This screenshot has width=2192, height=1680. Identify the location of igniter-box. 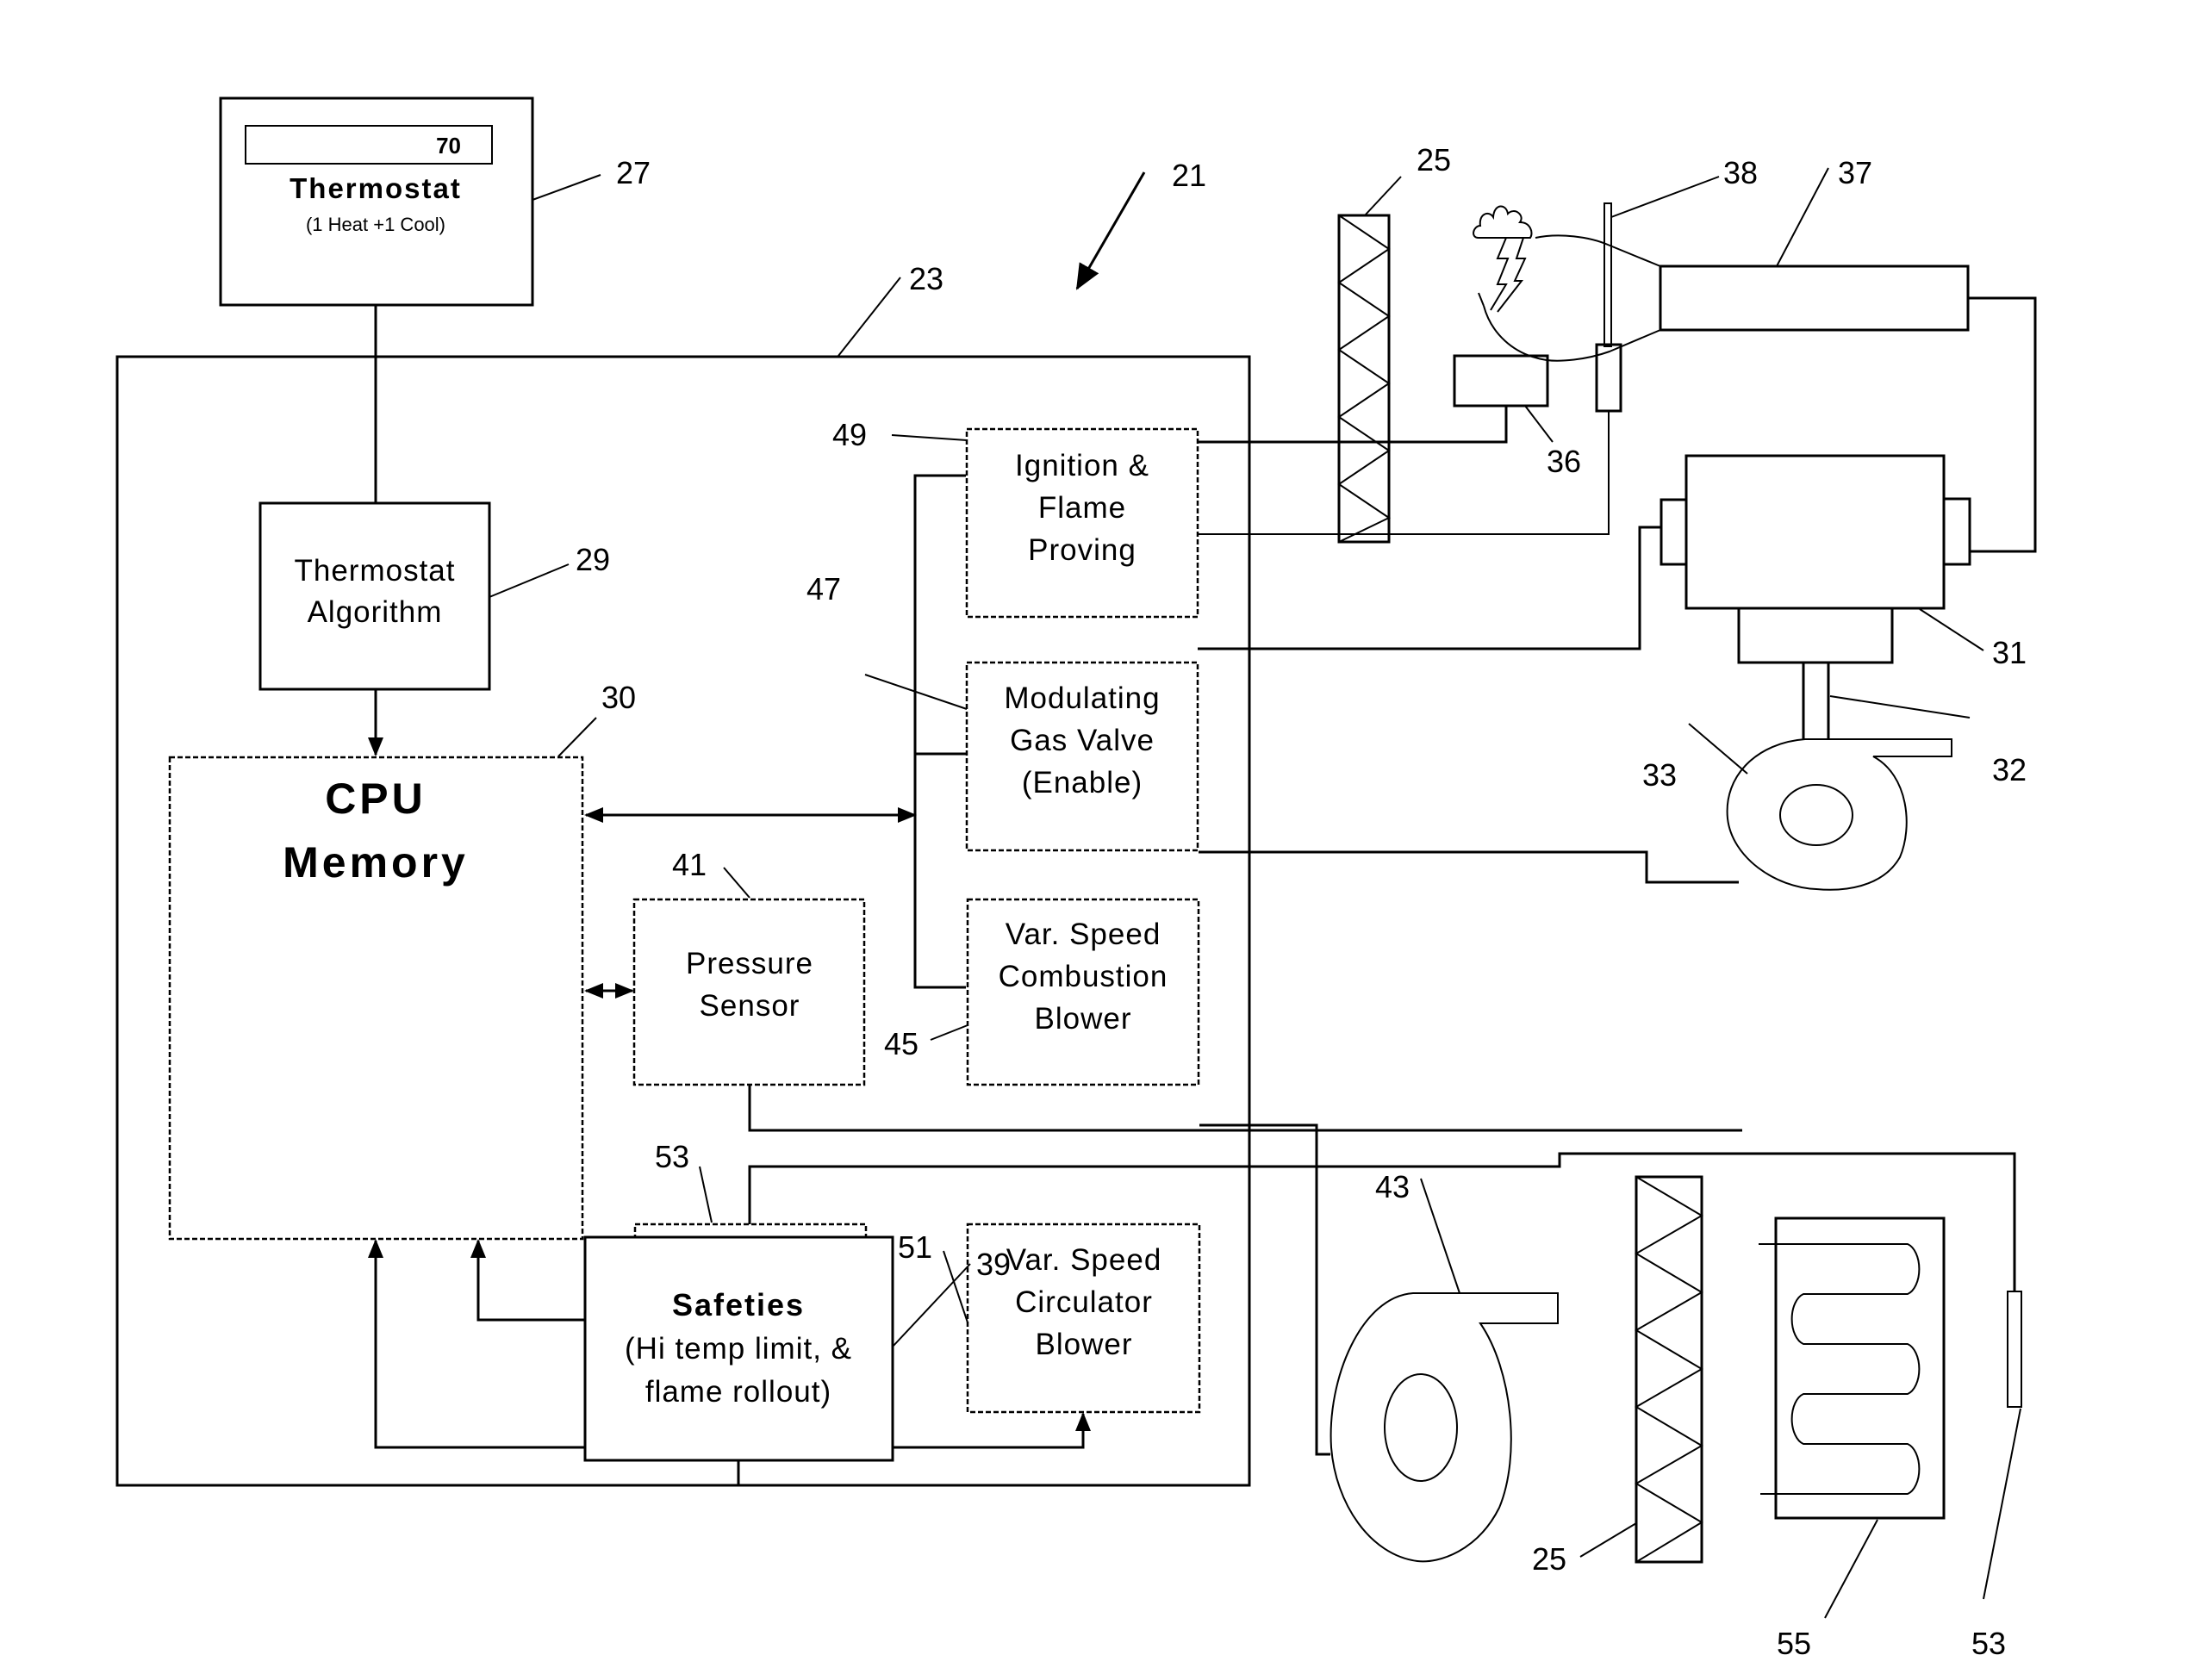
(1501, 381).